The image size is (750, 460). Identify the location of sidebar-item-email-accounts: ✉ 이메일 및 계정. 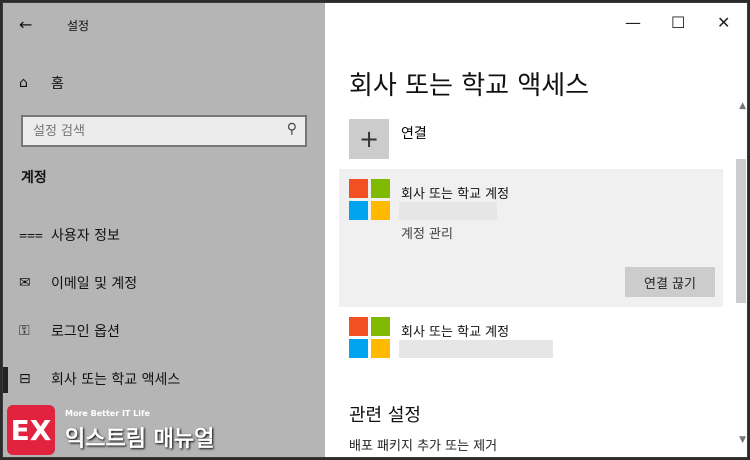
(78, 283).